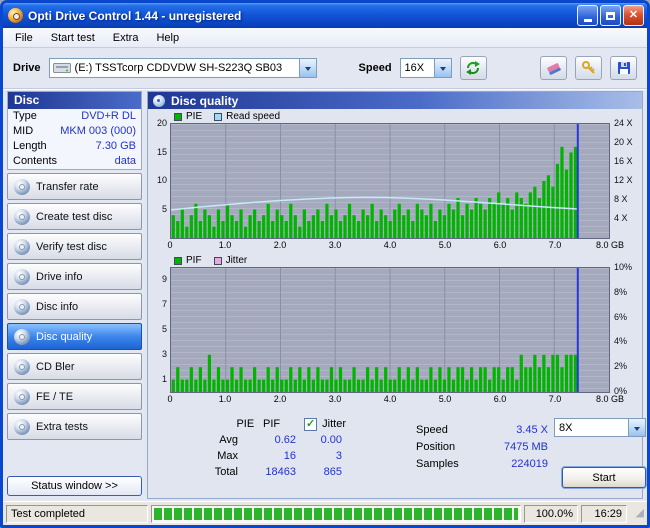  Describe the element at coordinates (500, 245) in the screenshot. I see `axis-tick-label: 6.0` at that location.